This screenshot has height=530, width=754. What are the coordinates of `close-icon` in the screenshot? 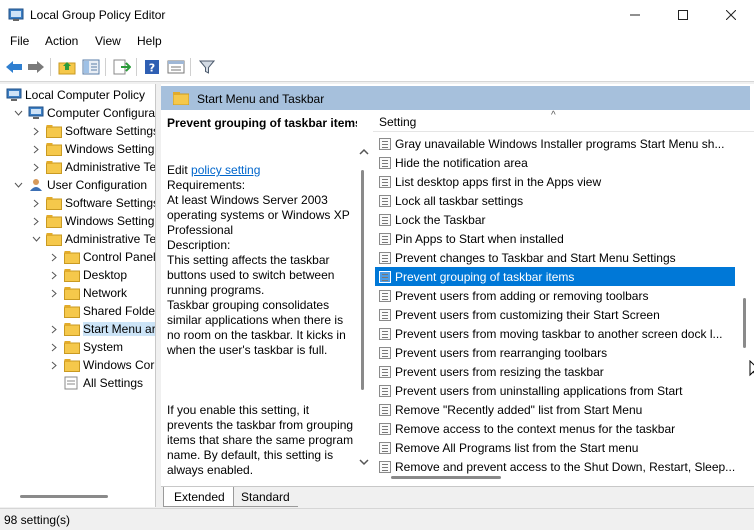 It's located at (731, 15).